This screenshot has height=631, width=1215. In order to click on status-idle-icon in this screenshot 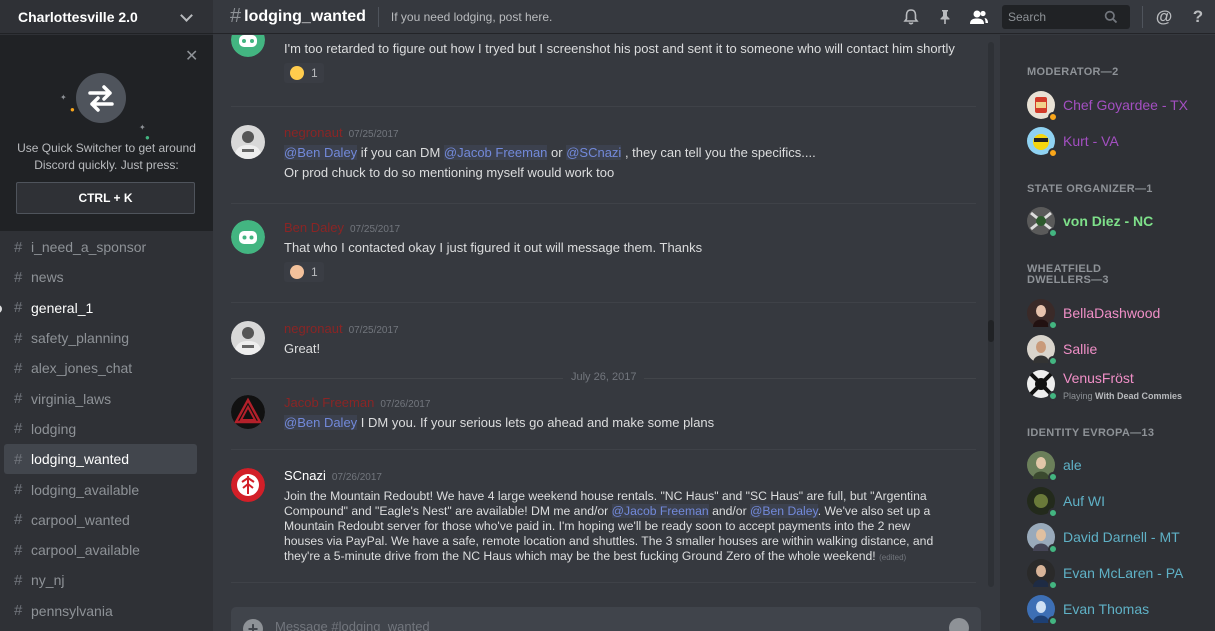, I will do `click(1053, 117)`.